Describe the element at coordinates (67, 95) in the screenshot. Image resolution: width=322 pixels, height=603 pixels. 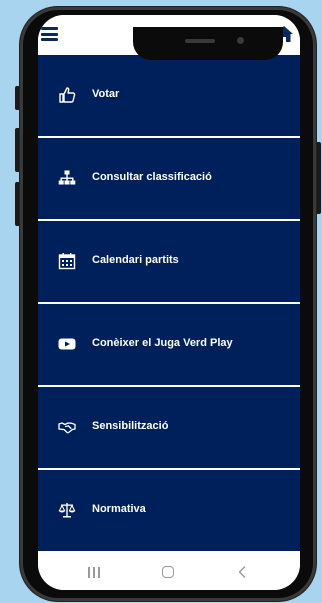
I see `thumbs-up-icon` at that location.